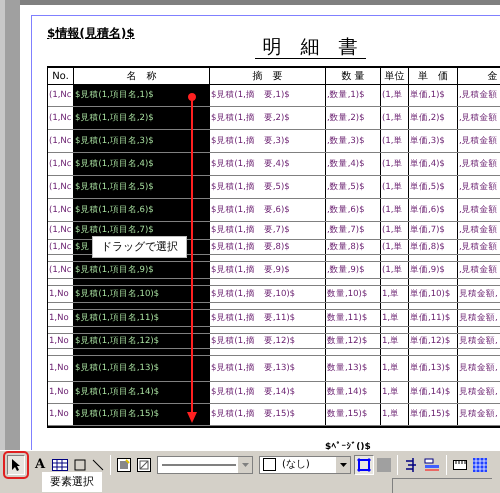 The height and width of the screenshot is (493, 500). Describe the element at coordinates (253, 368) in the screenshot. I see `table-cell: $見積(1,摘 要,13)$` at that location.